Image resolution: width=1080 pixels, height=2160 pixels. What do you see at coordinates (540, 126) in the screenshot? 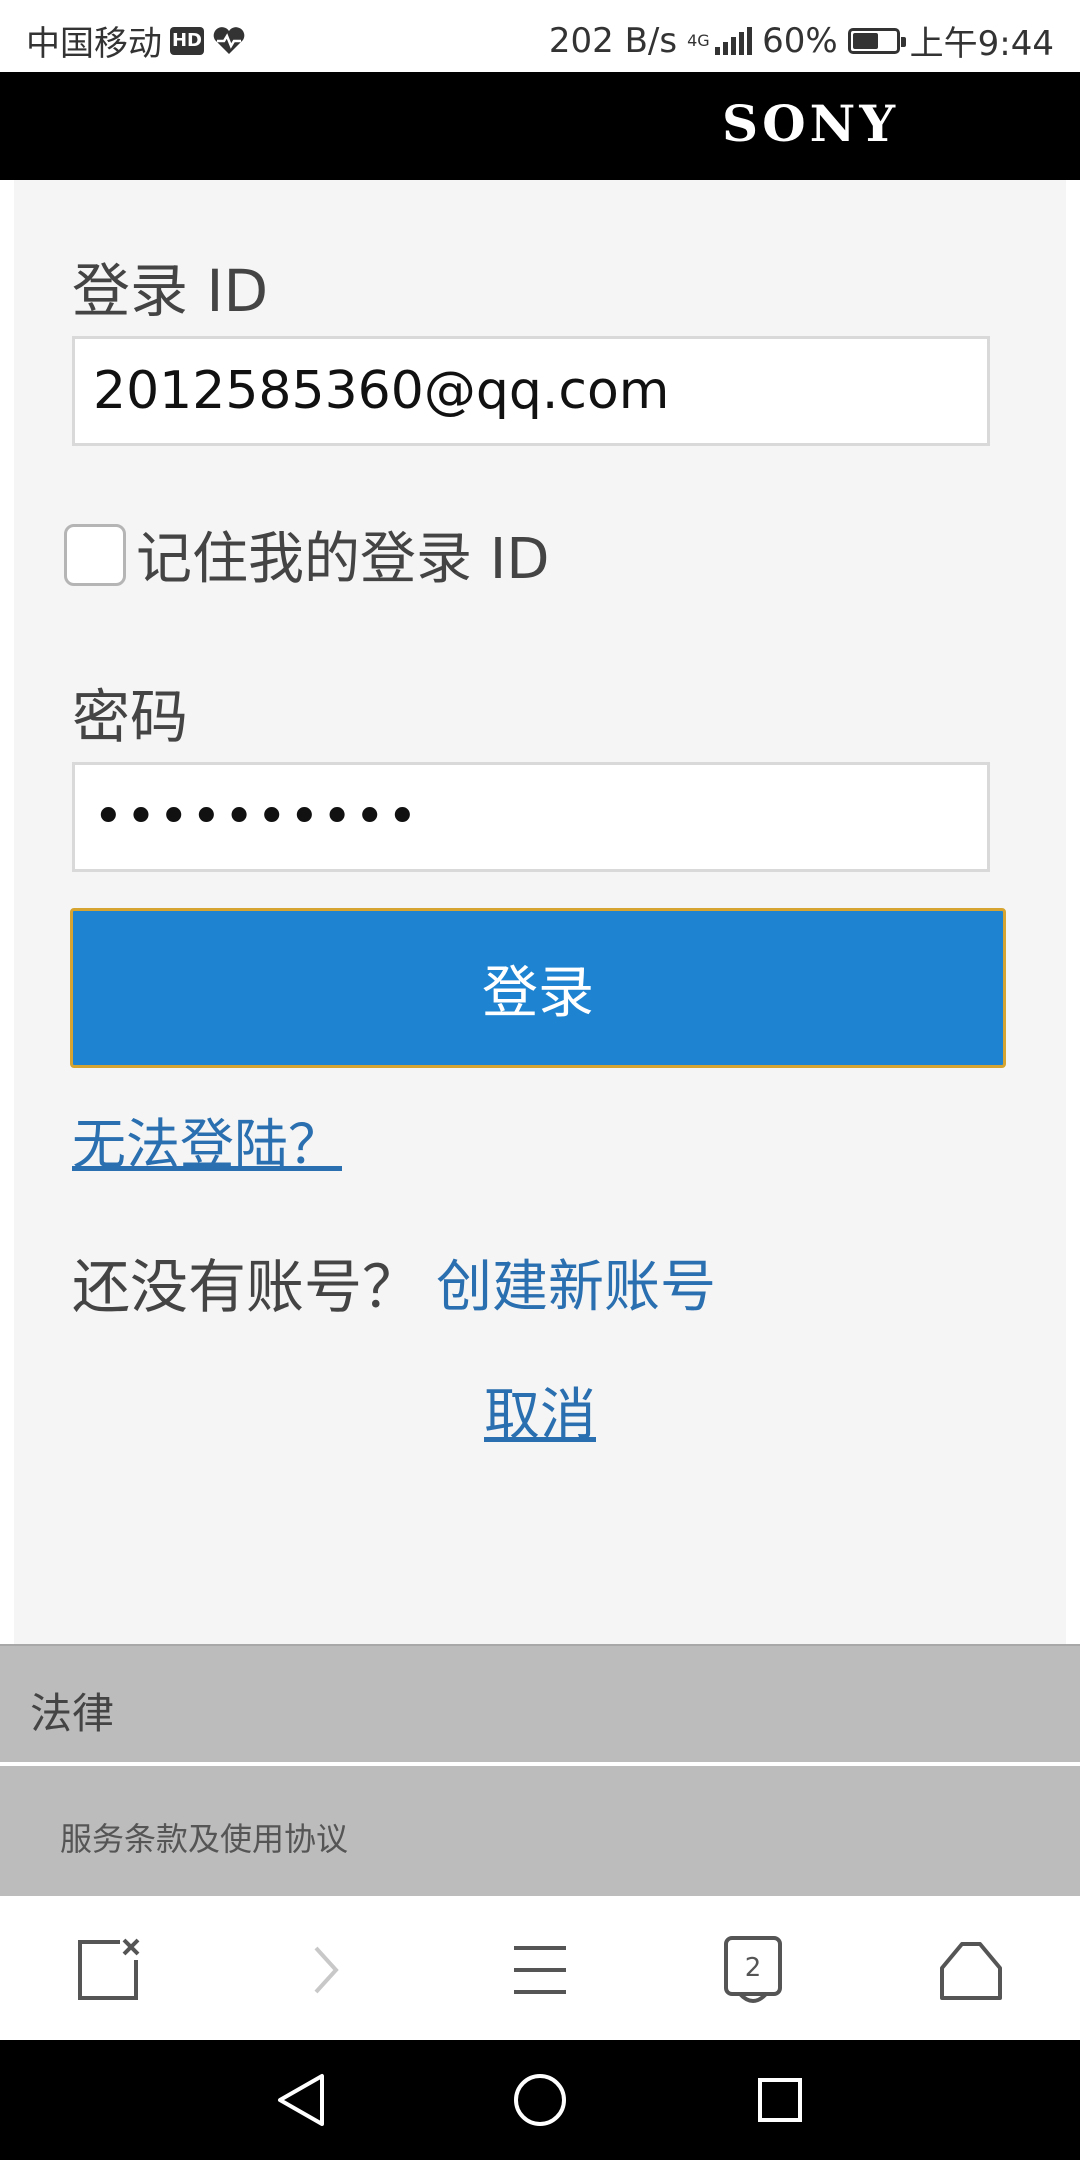
I see `brand-header: SONY` at bounding box center [540, 126].